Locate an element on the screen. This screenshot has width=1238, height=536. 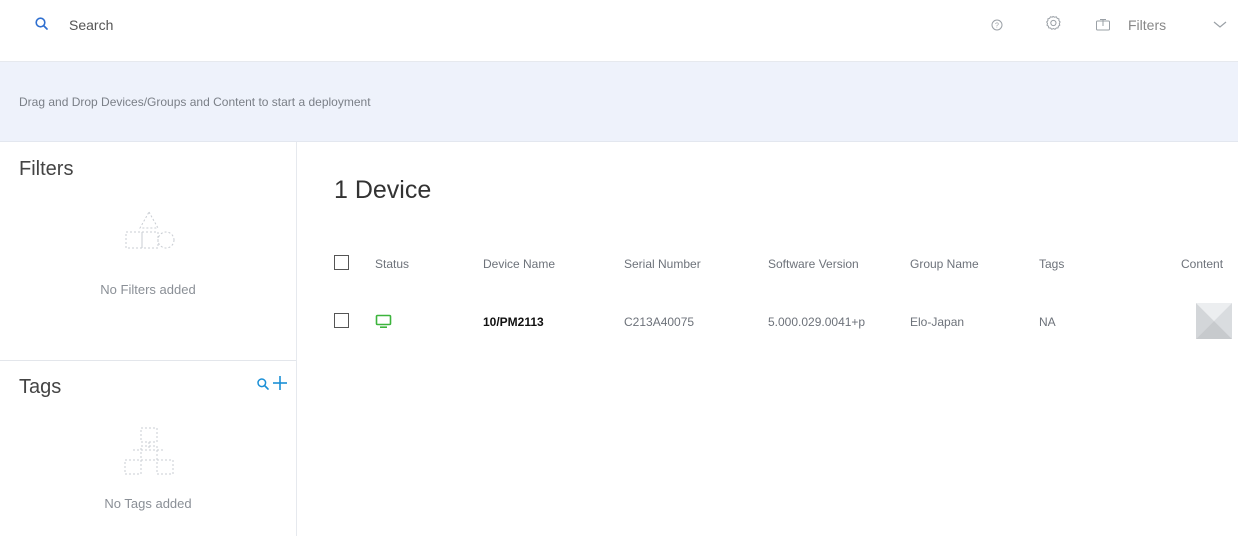
help-icon: ? is located at coordinates (997, 25).